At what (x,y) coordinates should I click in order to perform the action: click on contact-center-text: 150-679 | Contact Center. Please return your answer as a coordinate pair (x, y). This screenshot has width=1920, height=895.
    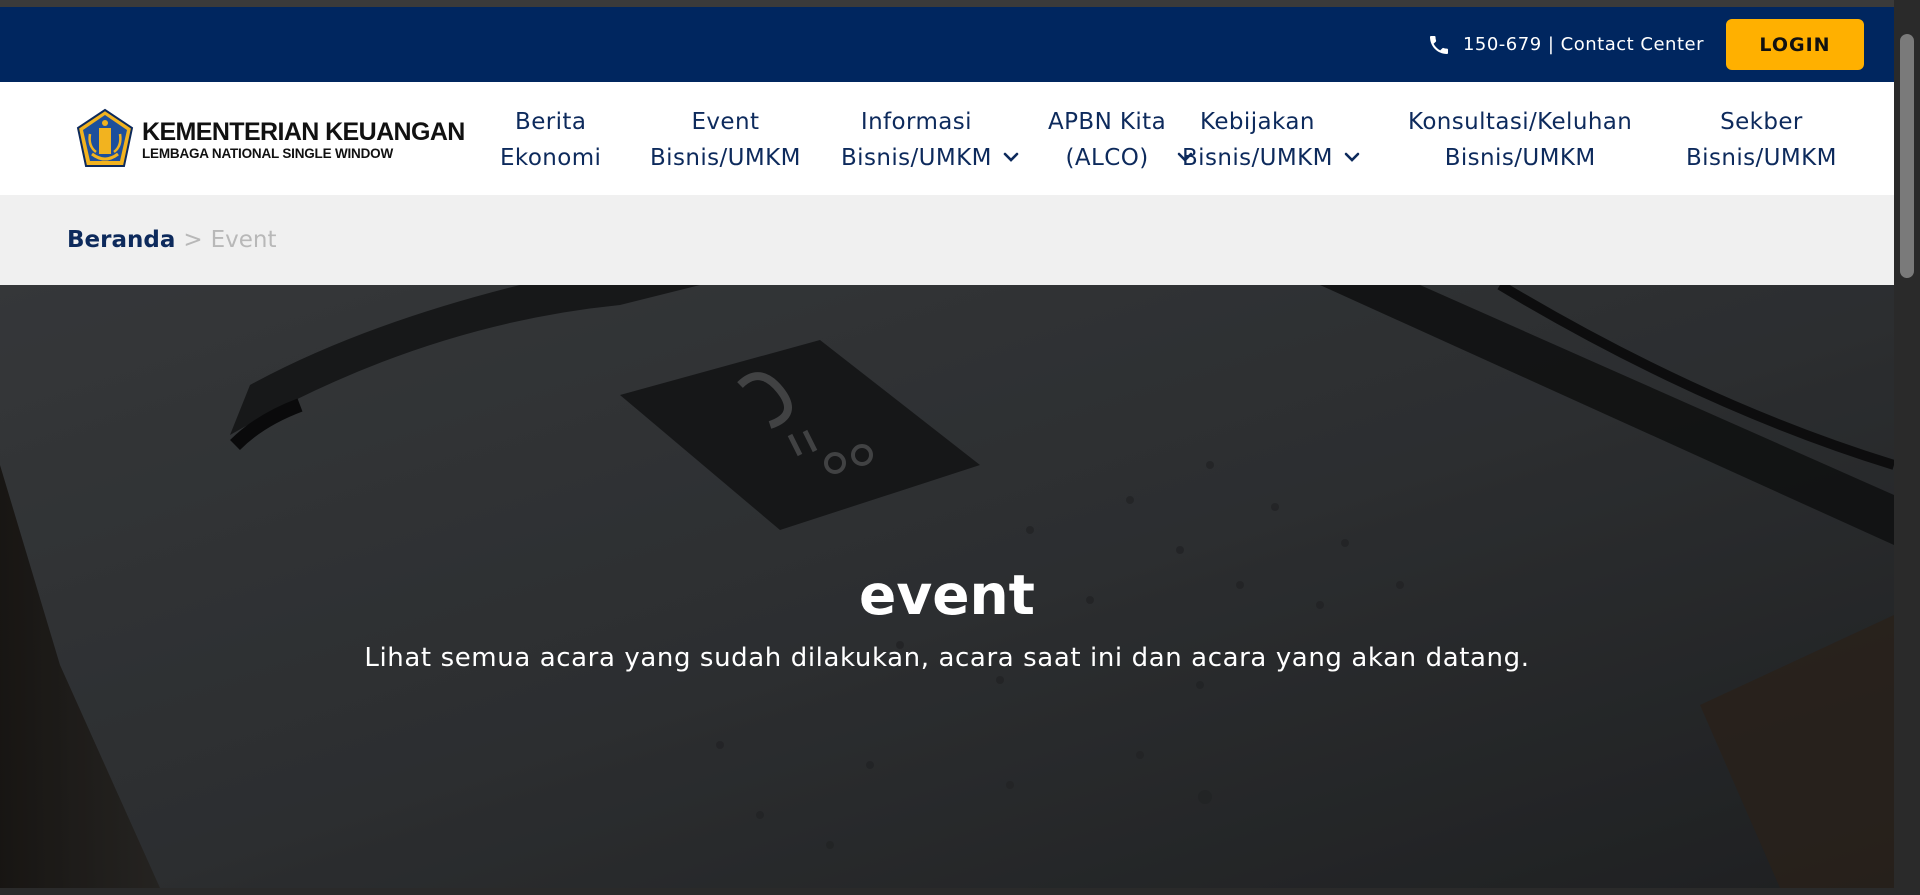
    Looking at the image, I should click on (1583, 44).